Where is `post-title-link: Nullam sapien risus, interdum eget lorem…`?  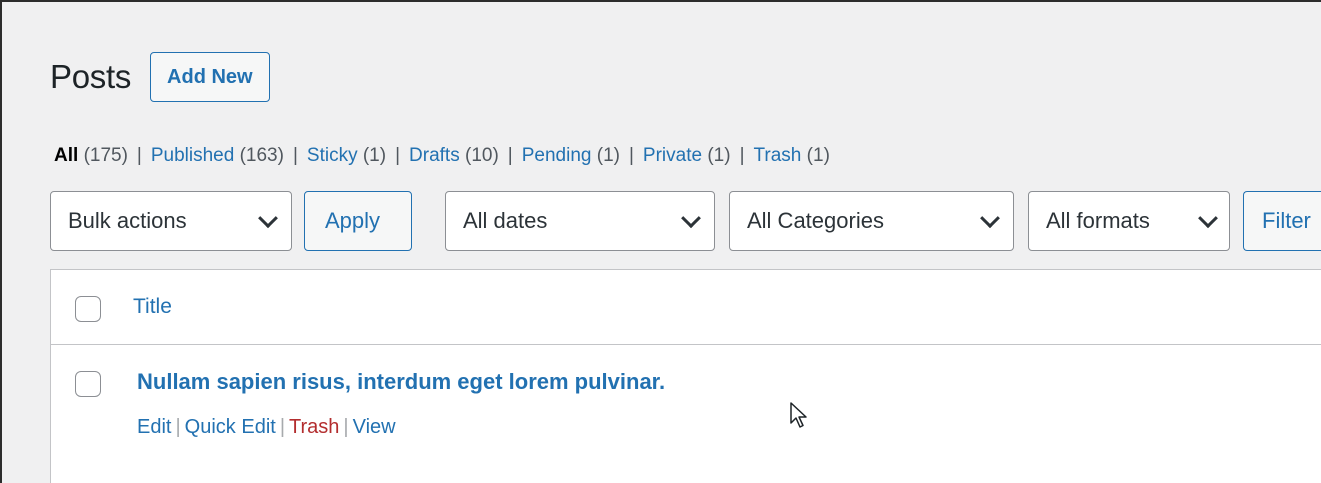 post-title-link: Nullam sapien risus, interdum eget lorem… is located at coordinates (401, 382).